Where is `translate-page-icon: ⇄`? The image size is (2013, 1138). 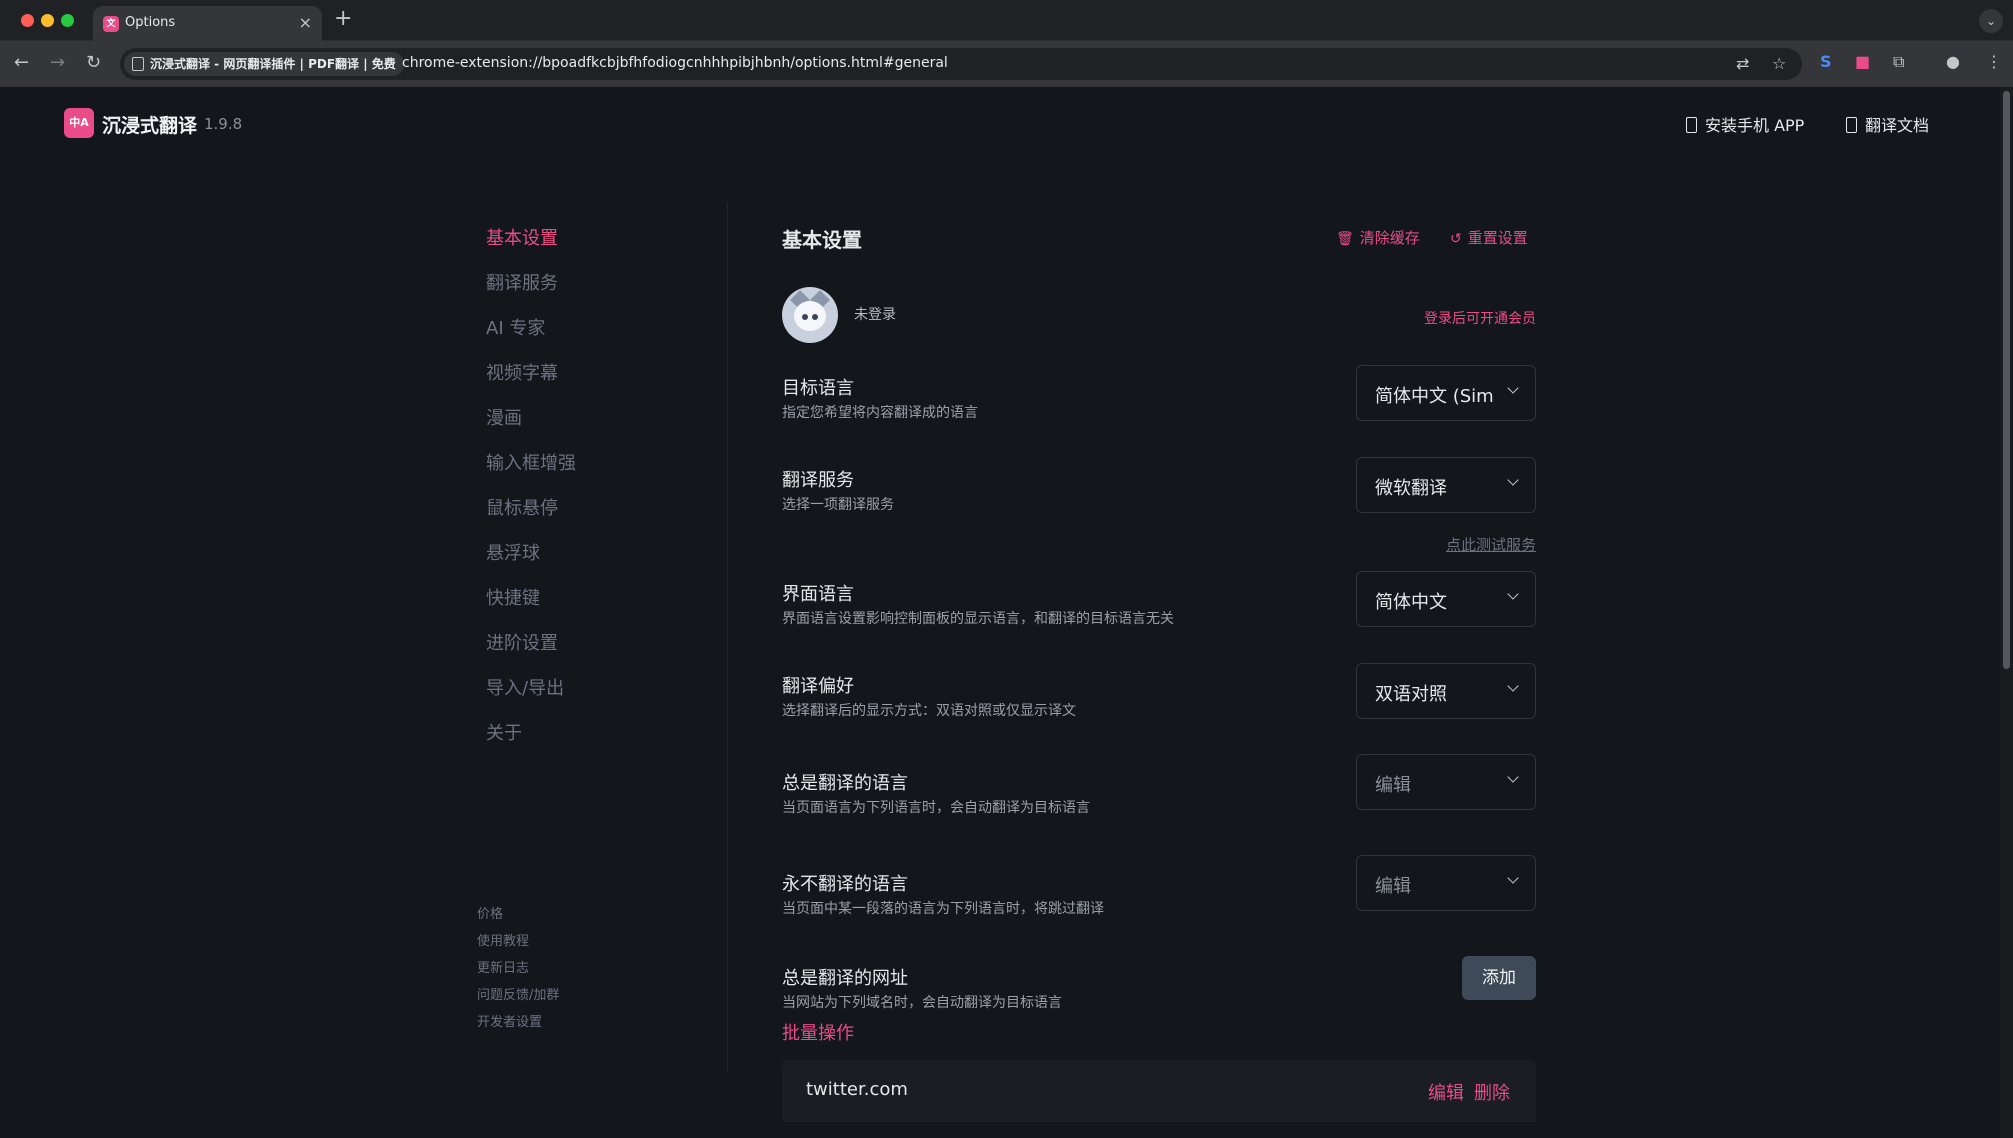 translate-page-icon: ⇄ is located at coordinates (1742, 63).